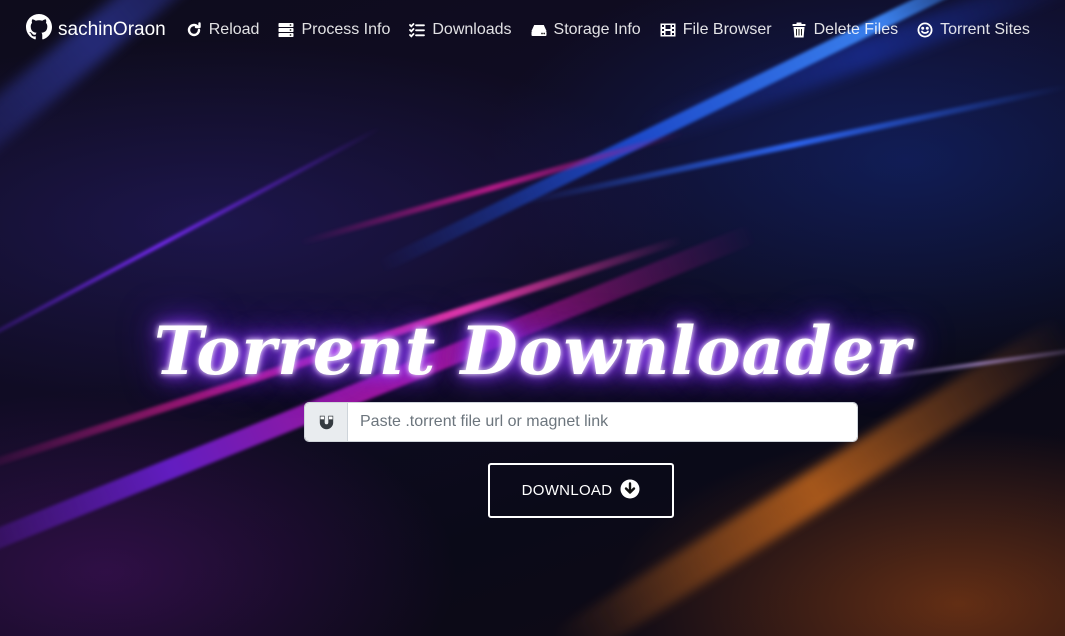 Image resolution: width=1065 pixels, height=636 pixels. What do you see at coordinates (925, 30) in the screenshot?
I see `smile-icon` at bounding box center [925, 30].